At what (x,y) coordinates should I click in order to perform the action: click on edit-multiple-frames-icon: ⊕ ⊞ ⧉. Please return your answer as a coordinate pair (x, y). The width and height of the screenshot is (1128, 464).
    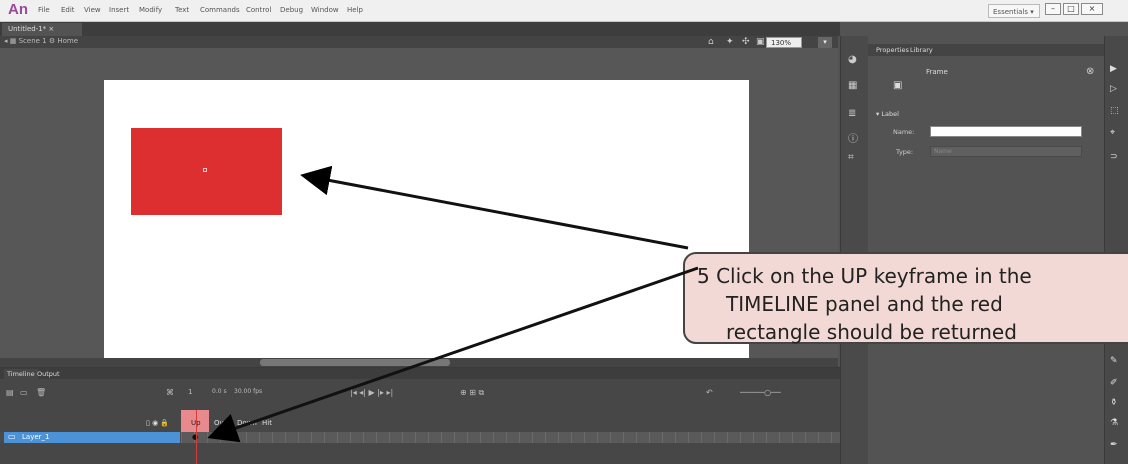
    Looking at the image, I should click on (472, 393).